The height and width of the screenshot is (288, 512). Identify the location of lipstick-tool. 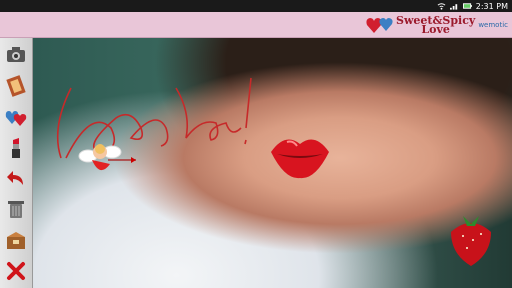
(16, 148).